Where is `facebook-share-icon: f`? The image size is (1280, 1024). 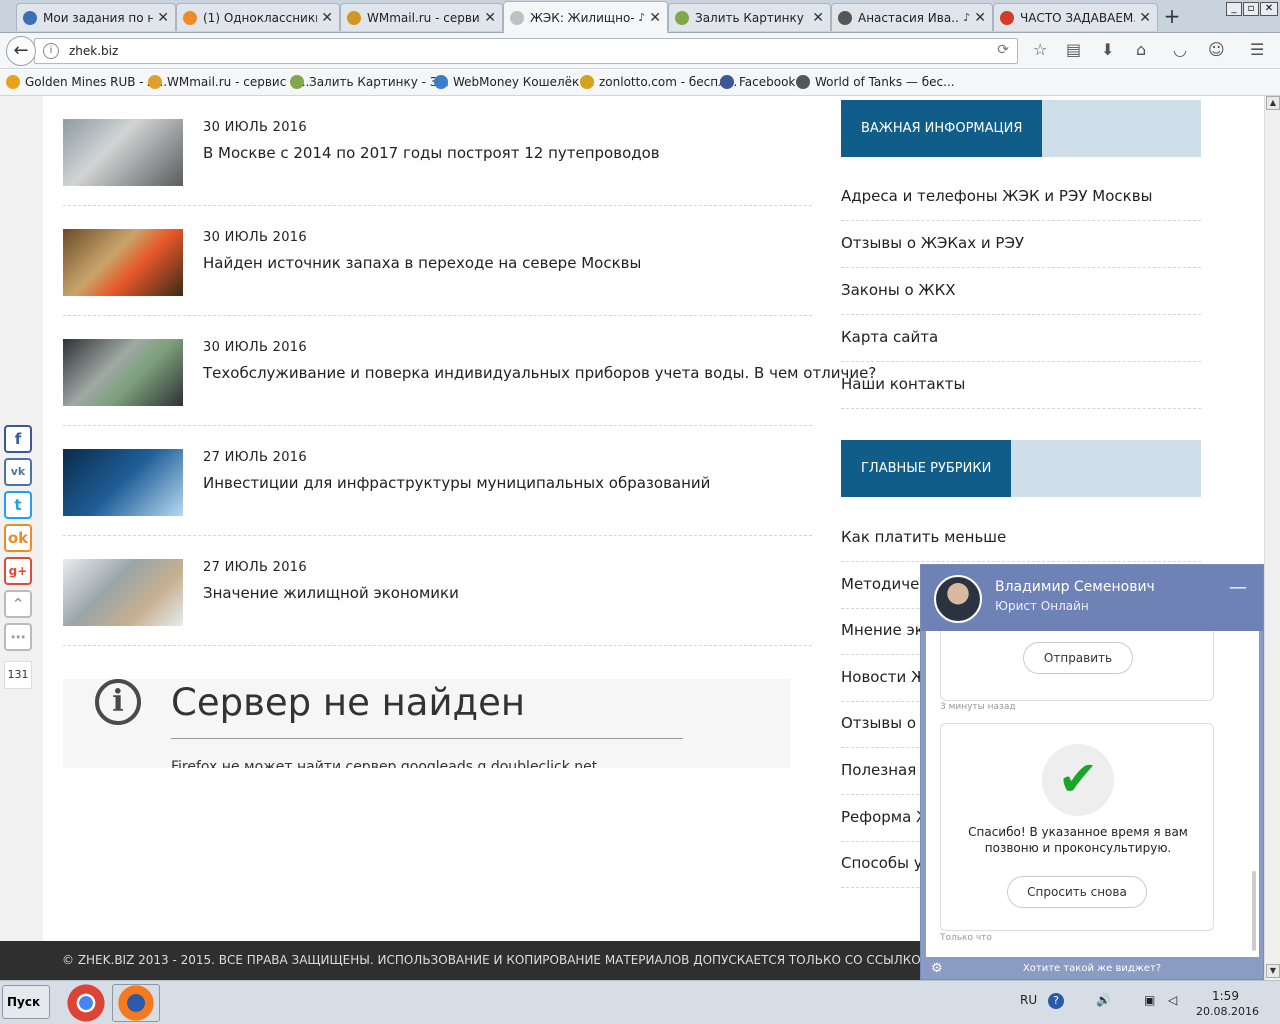
facebook-share-icon: f is located at coordinates (18, 439).